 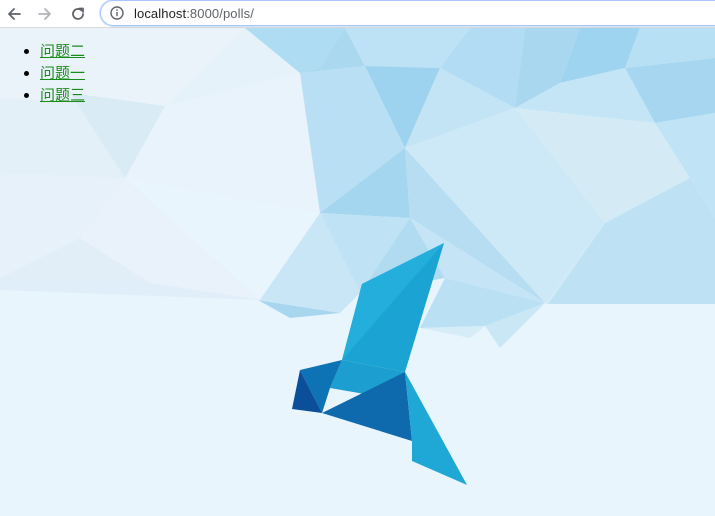 I want to click on address-bar: localhost:8000/polls/, so click(x=407, y=13).